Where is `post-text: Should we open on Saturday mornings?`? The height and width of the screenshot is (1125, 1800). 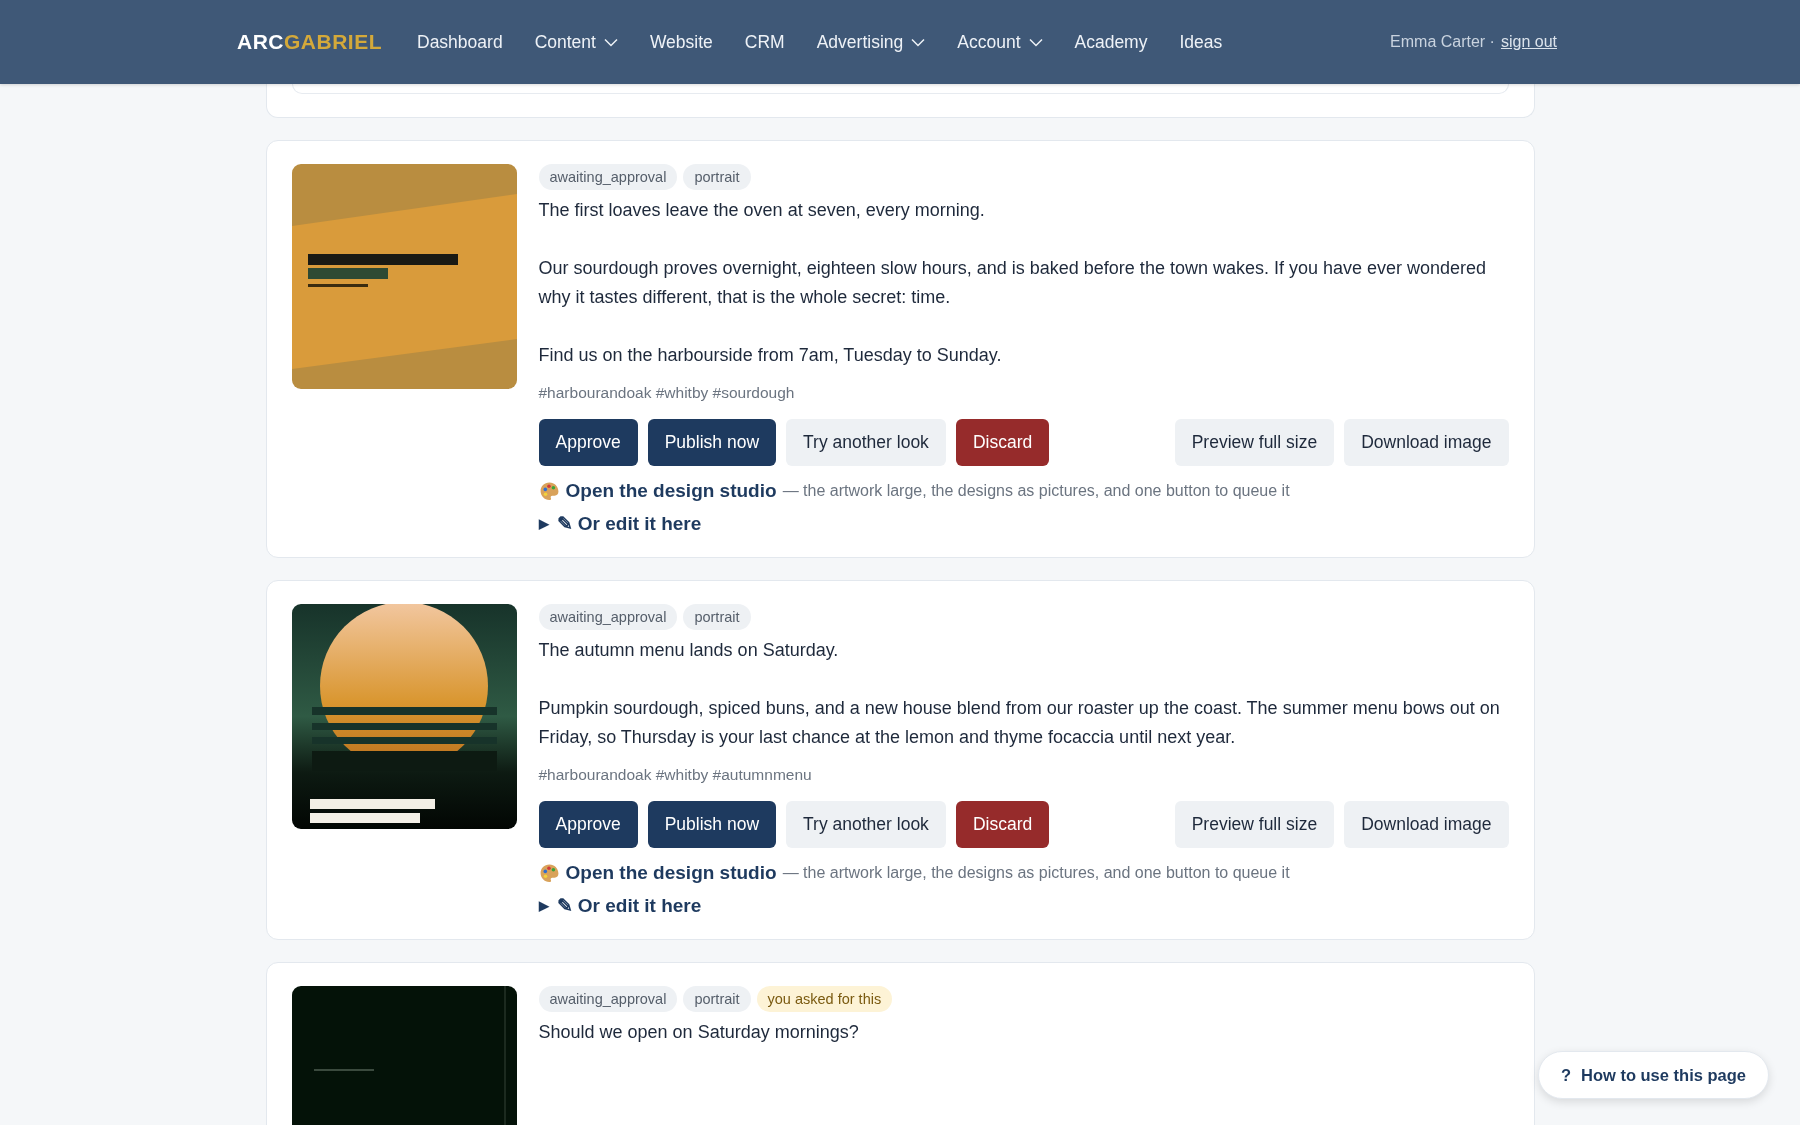
post-text: Should we open on Saturday mornings? is located at coordinates (699, 1032).